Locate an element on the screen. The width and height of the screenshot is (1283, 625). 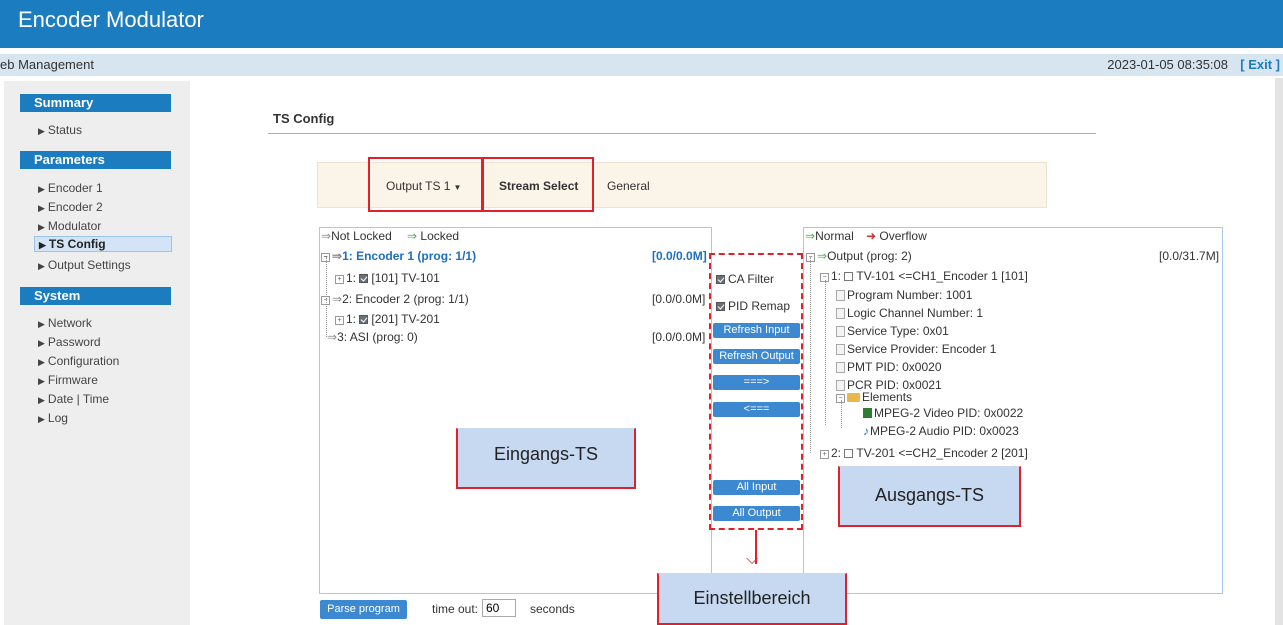
sidebar-item-configuration: ▶ Configuration is located at coordinates (78, 361).